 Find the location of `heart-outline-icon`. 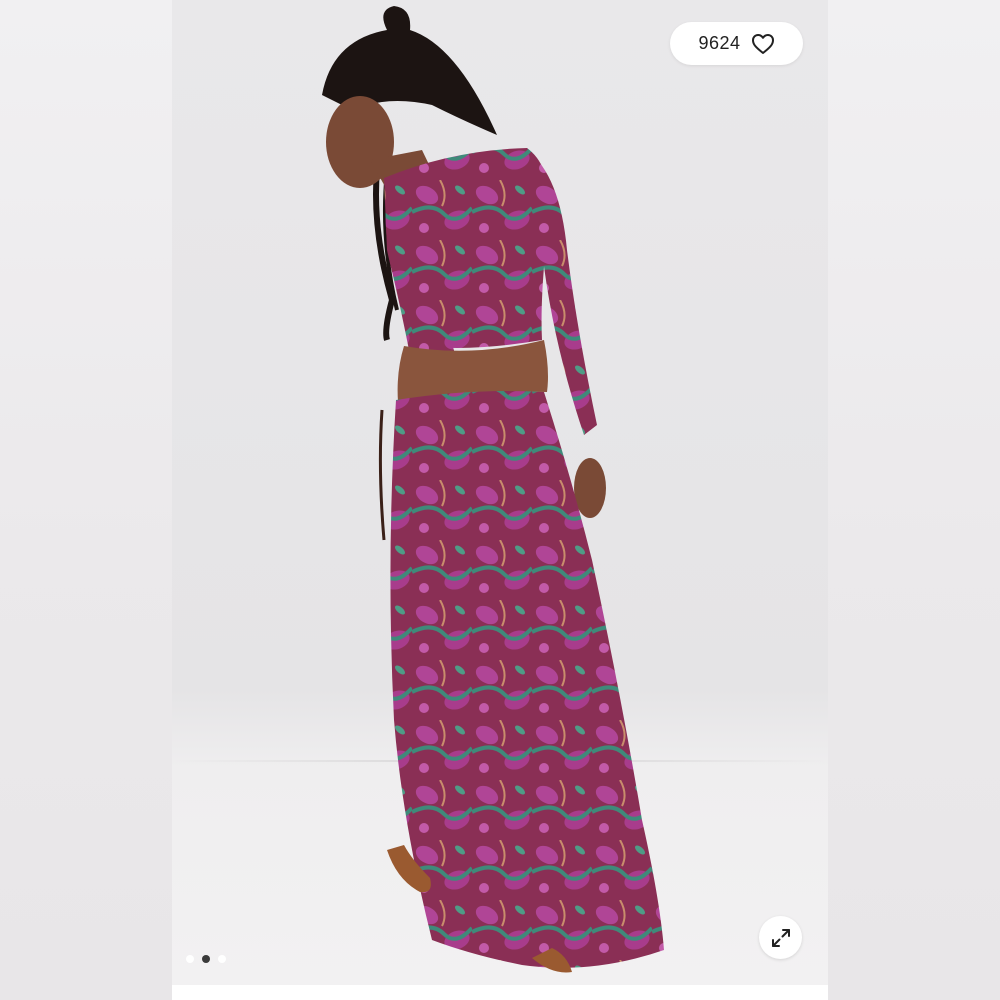

heart-outline-icon is located at coordinates (762, 43).